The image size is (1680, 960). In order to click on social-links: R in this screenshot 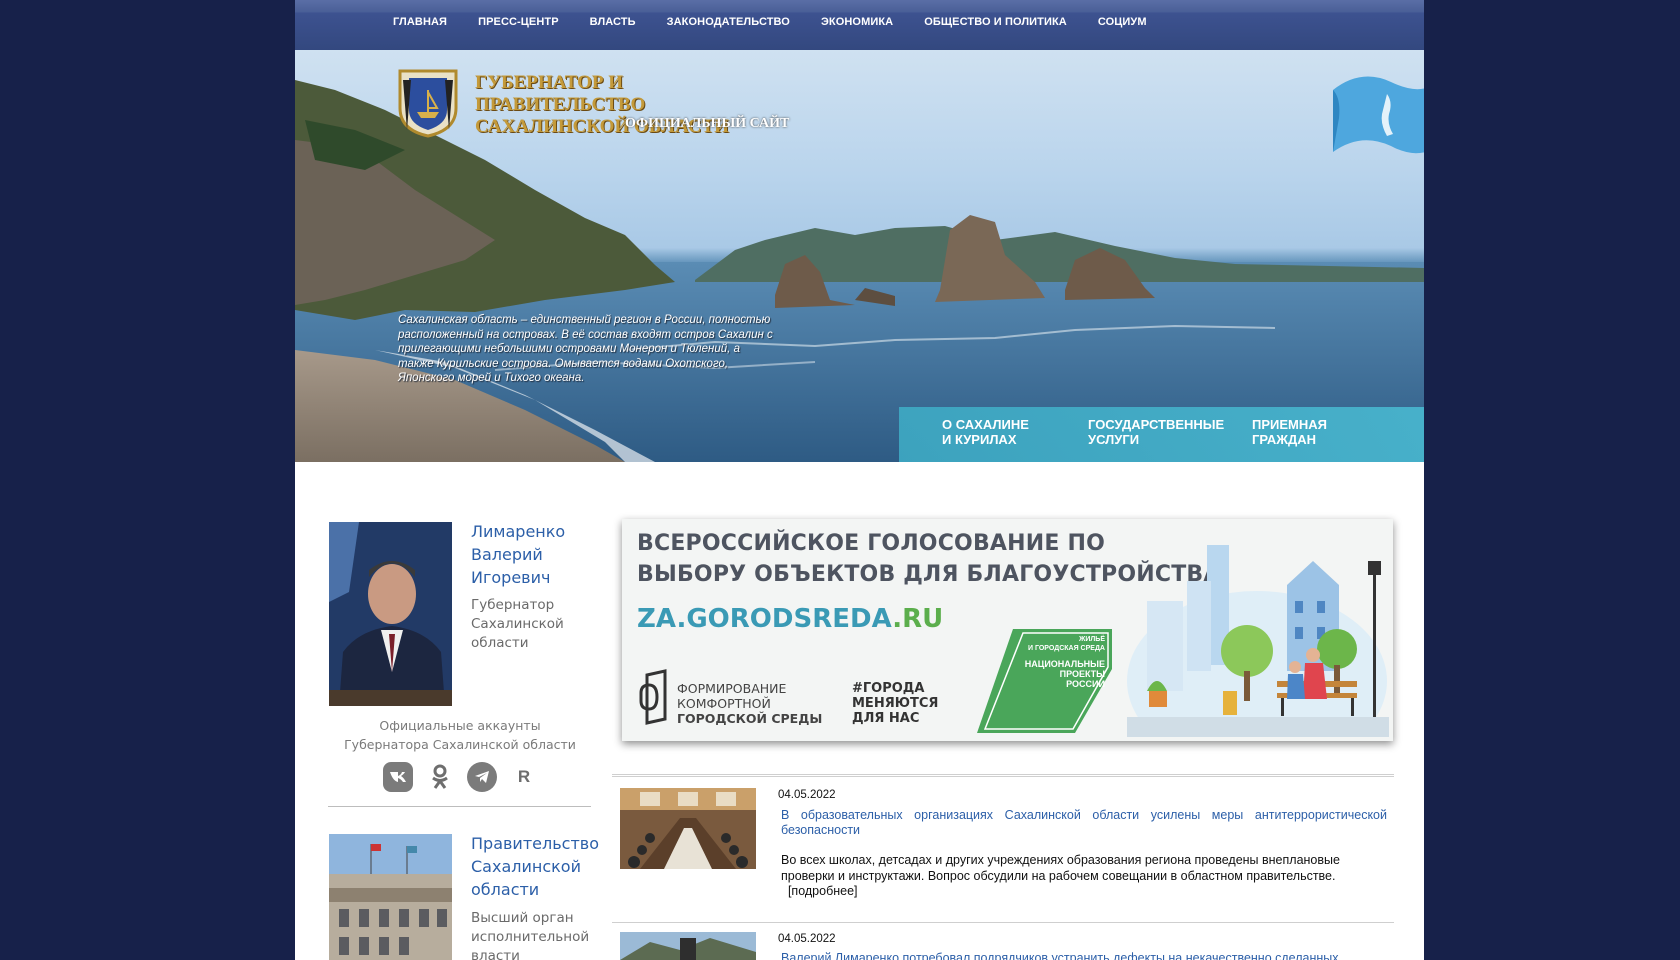, I will do `click(461, 777)`.